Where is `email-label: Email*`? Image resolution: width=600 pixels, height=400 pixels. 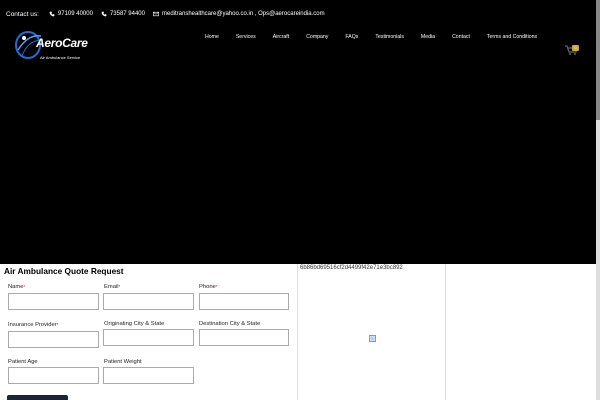
email-label: Email* is located at coordinates (112, 287).